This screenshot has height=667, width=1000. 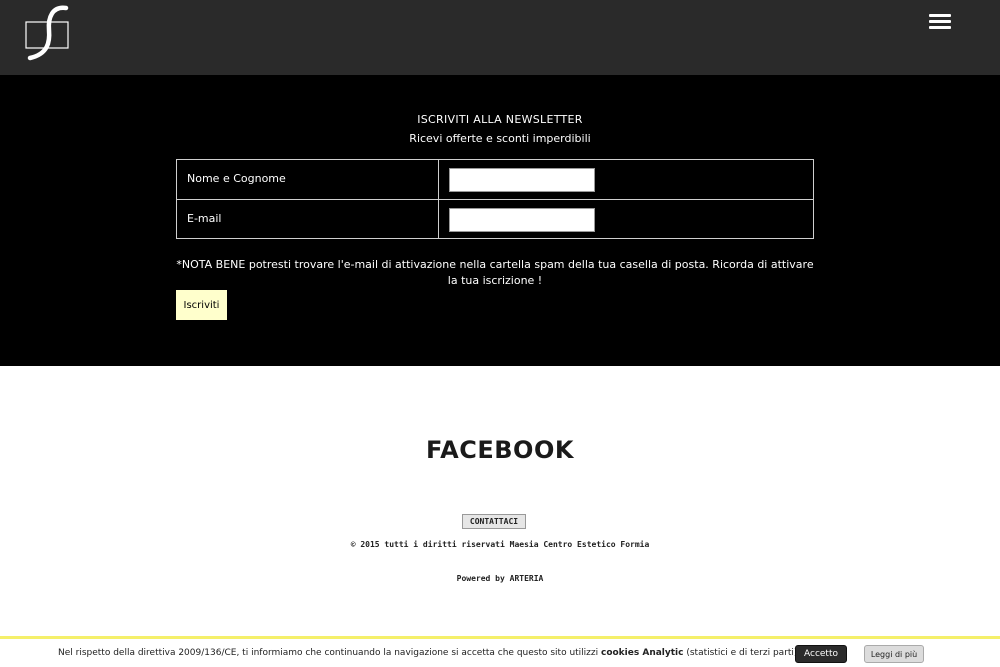 What do you see at coordinates (212, 264) in the screenshot?
I see `note-prefix: *NOTA BENE` at bounding box center [212, 264].